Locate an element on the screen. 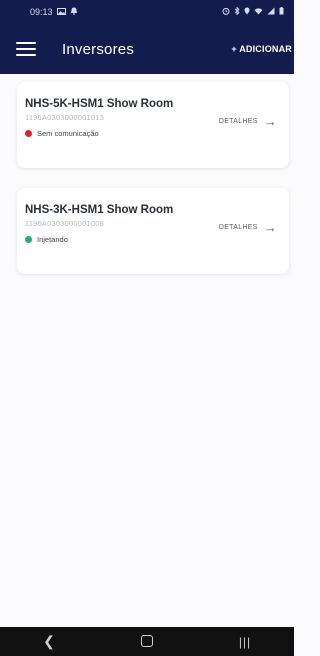 The width and height of the screenshot is (320, 656). wifi-icon is located at coordinates (258, 12).